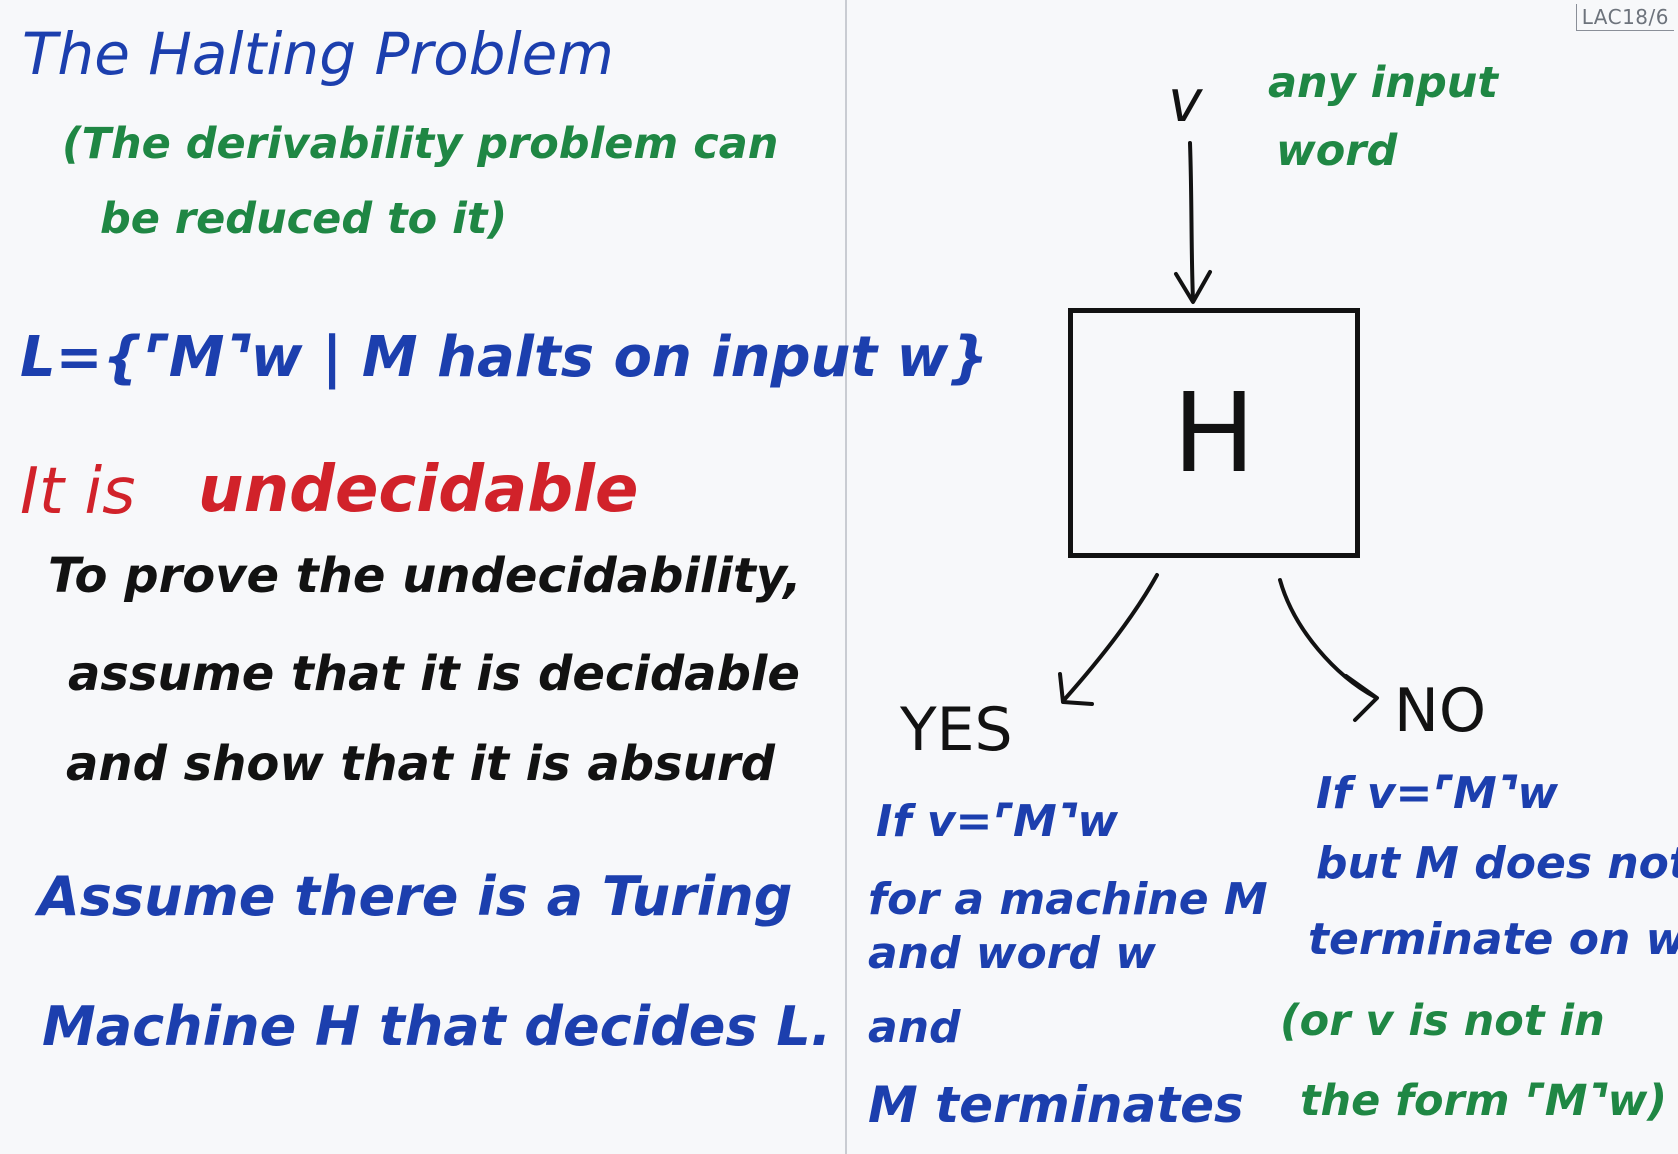 The width and height of the screenshot is (1678, 1154). I want to click on no-arrow, so click(1327, 638).